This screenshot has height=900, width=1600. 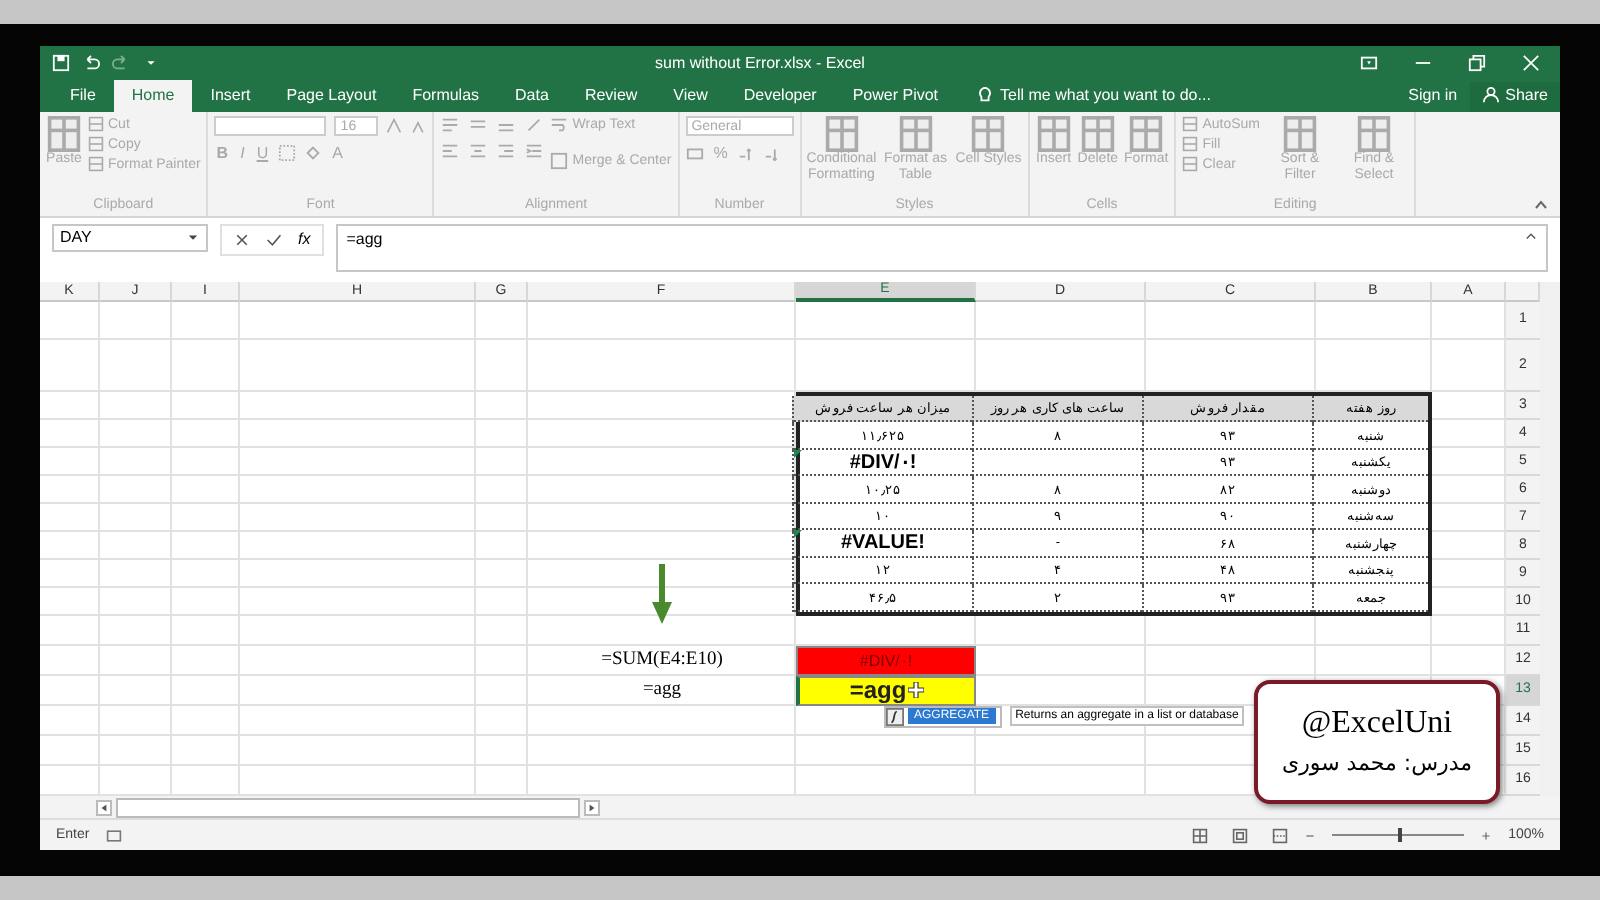 What do you see at coordinates (942, 247) in the screenshot?
I see `formula-field: =agg` at bounding box center [942, 247].